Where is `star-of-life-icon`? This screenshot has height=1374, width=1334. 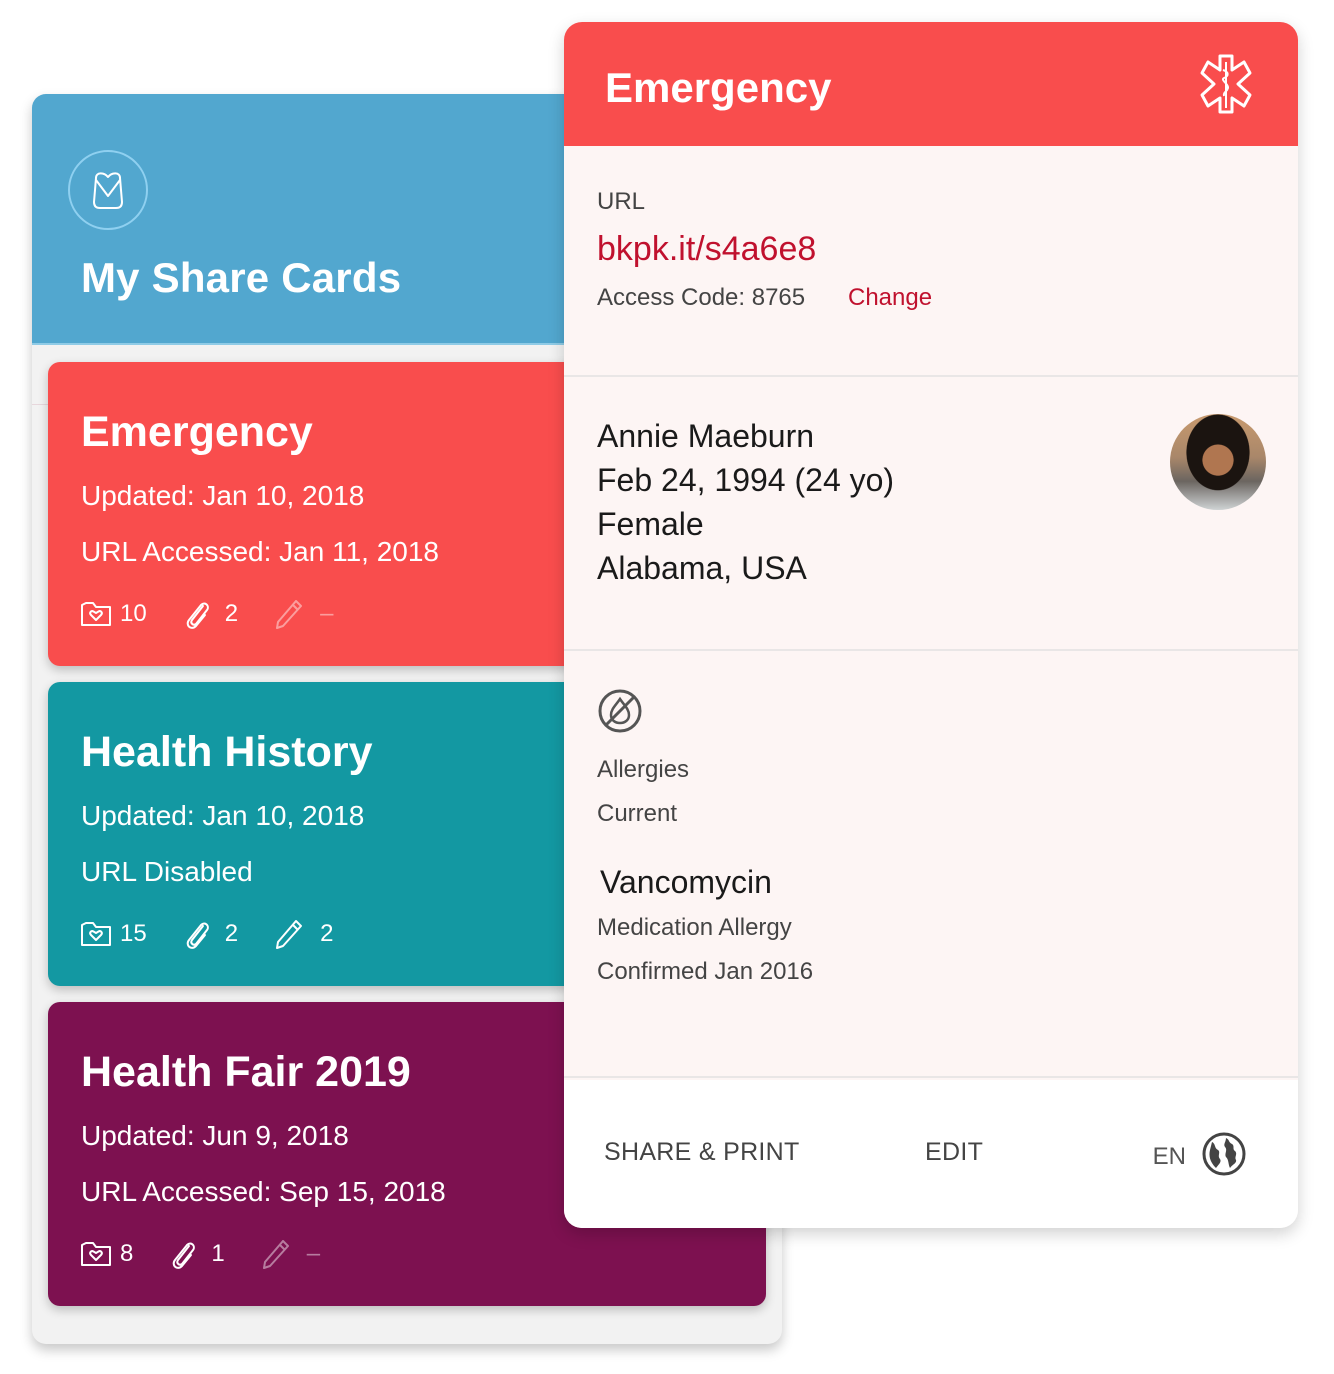
star-of-life-icon is located at coordinates (1226, 86).